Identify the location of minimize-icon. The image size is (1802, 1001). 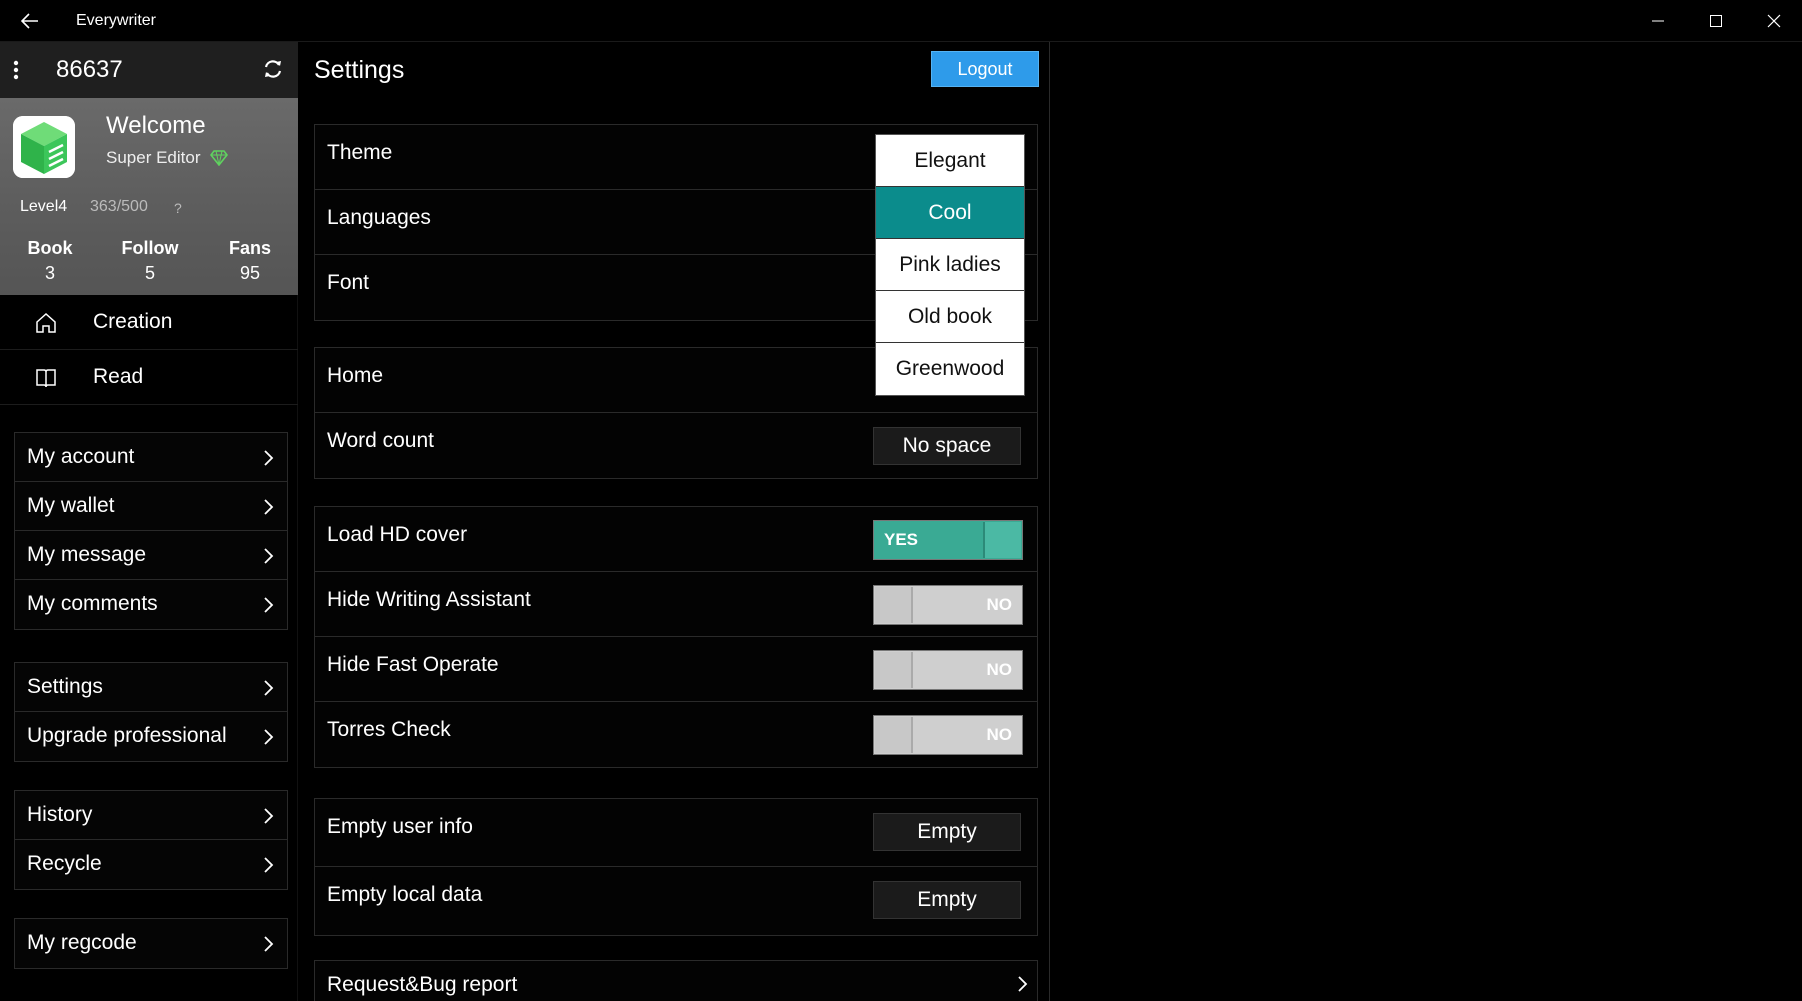
(1658, 21).